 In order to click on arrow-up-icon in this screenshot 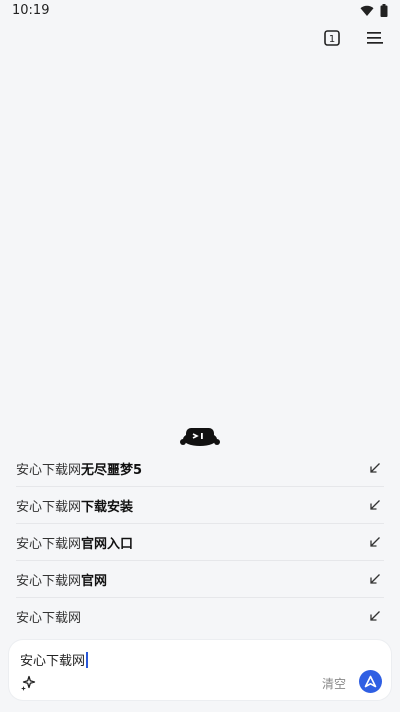, I will do `click(370, 681)`.